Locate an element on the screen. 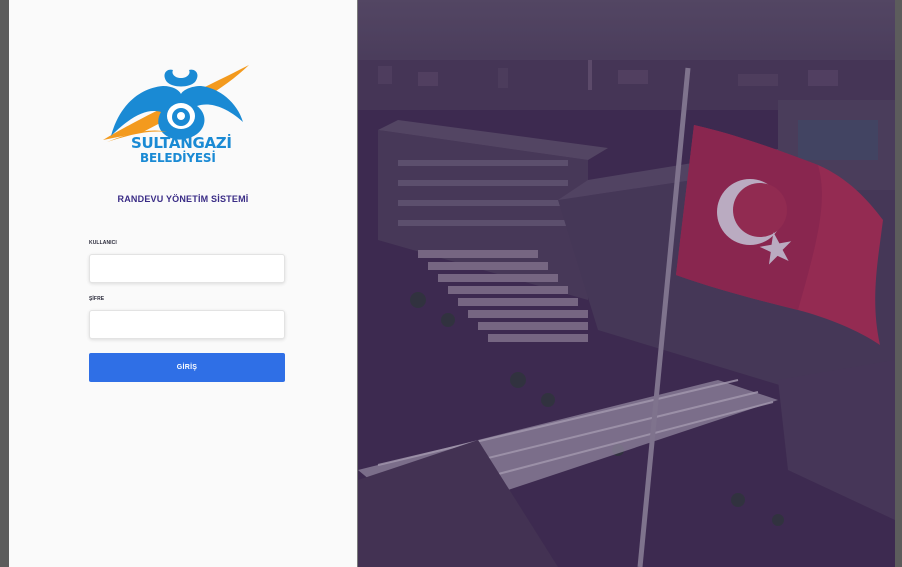 This screenshot has height=567, width=902. brand-name-line1: SULTANGAZİ is located at coordinates (181, 143).